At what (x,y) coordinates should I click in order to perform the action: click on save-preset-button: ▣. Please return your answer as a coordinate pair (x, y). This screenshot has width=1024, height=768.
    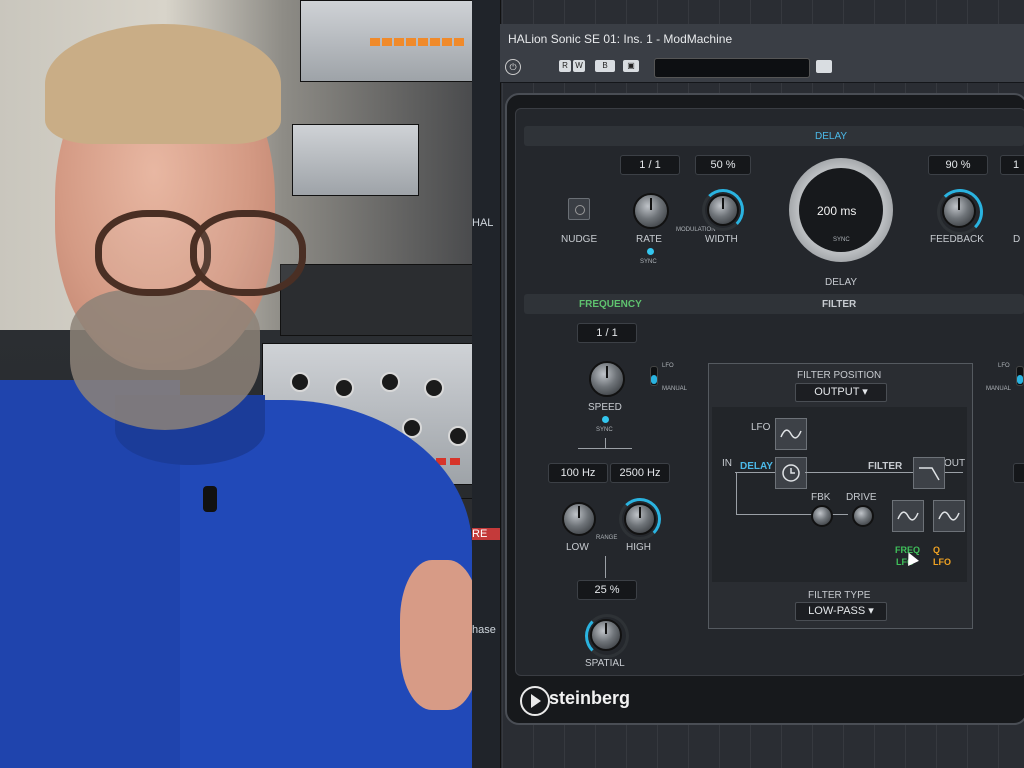
    Looking at the image, I should click on (631, 66).